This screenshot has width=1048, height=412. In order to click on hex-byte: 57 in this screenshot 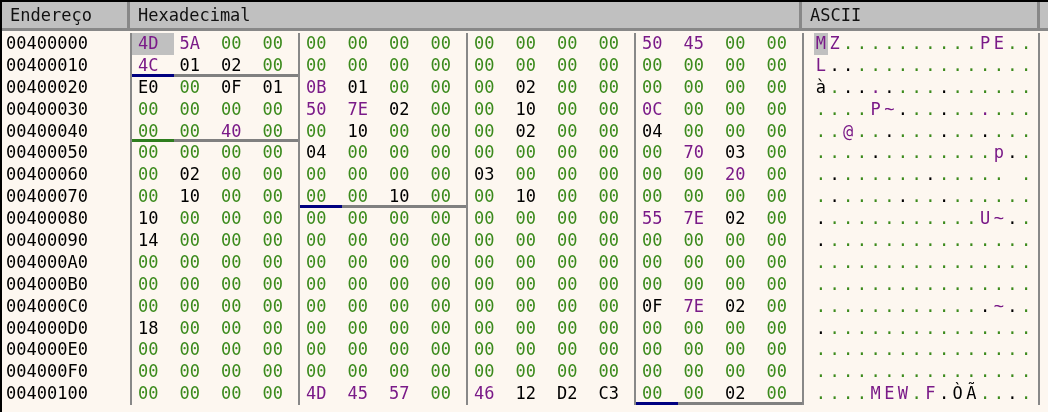, I will do `click(404, 394)`.